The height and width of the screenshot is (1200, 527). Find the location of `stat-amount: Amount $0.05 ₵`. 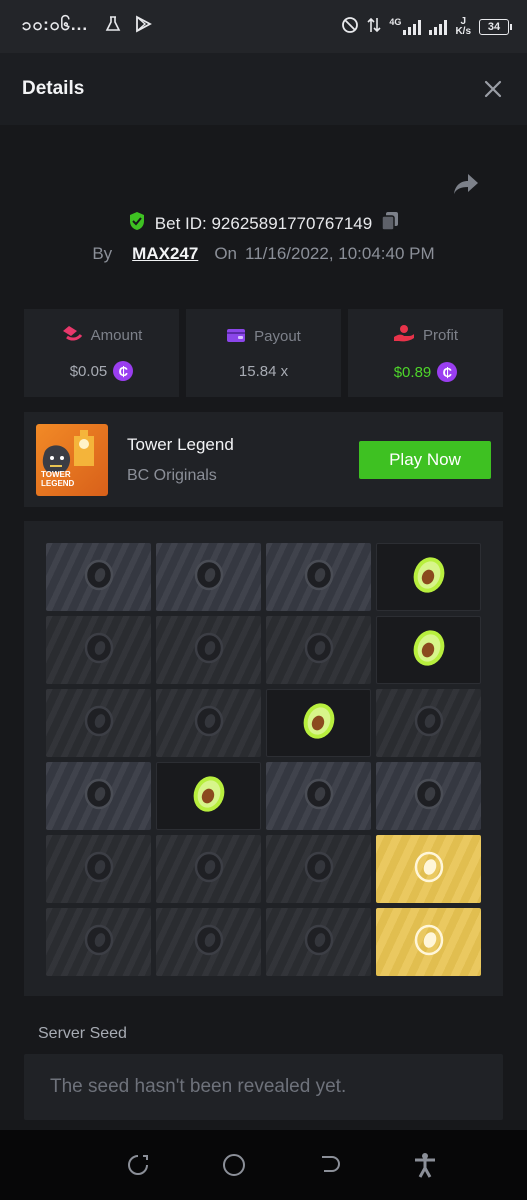

stat-amount: Amount $0.05 ₵ is located at coordinates (101, 353).